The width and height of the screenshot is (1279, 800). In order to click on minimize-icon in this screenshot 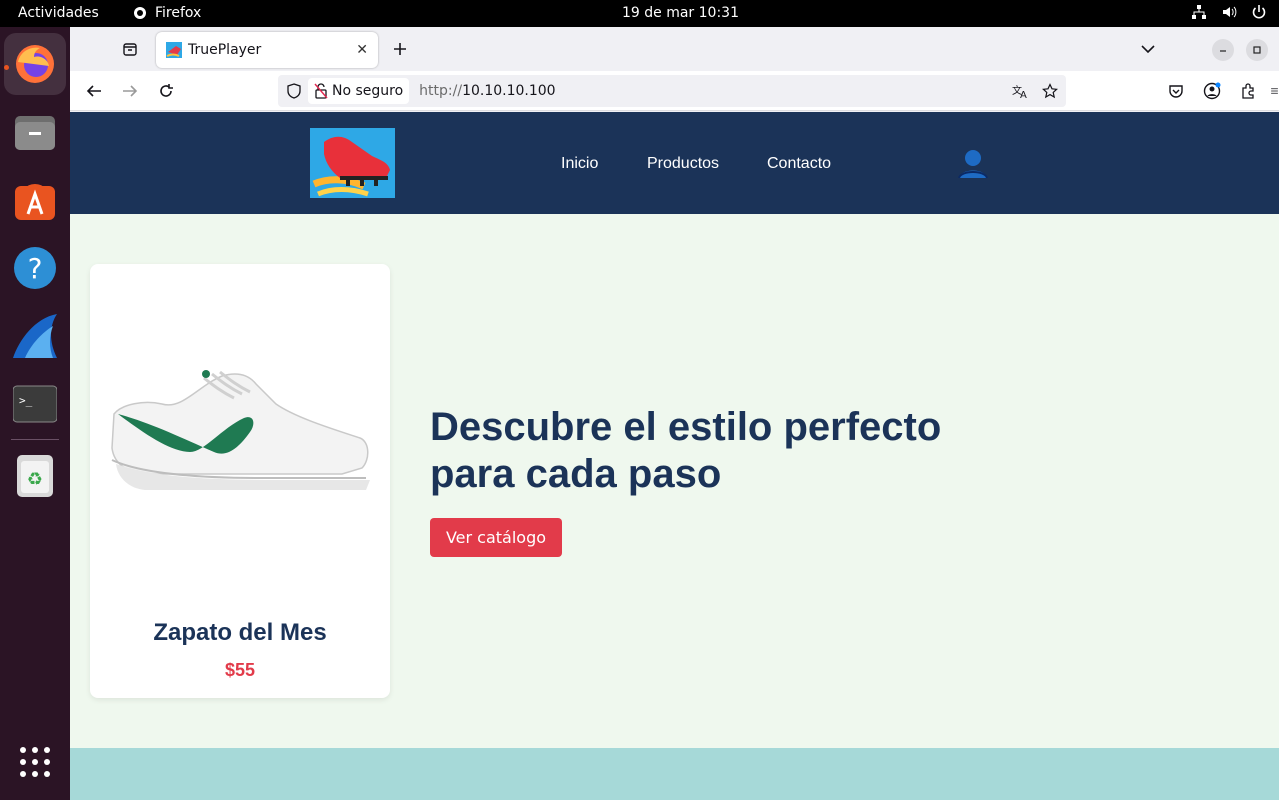, I will do `click(1223, 51)`.